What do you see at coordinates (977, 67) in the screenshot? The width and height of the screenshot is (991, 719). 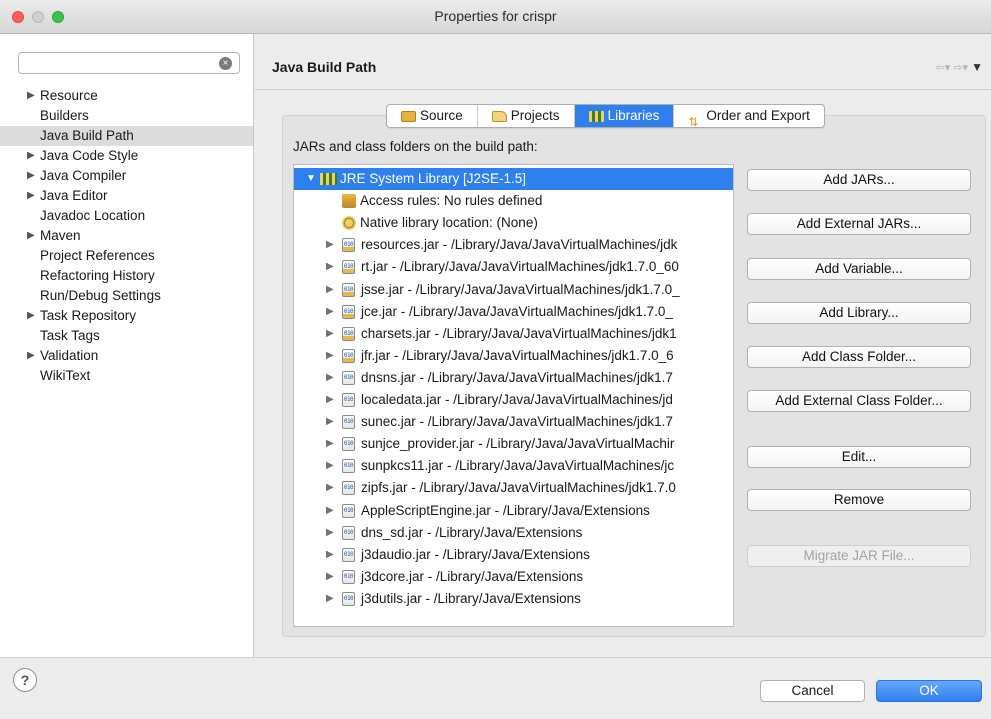 I see `view-menu-chevron-icon: ▼` at bounding box center [977, 67].